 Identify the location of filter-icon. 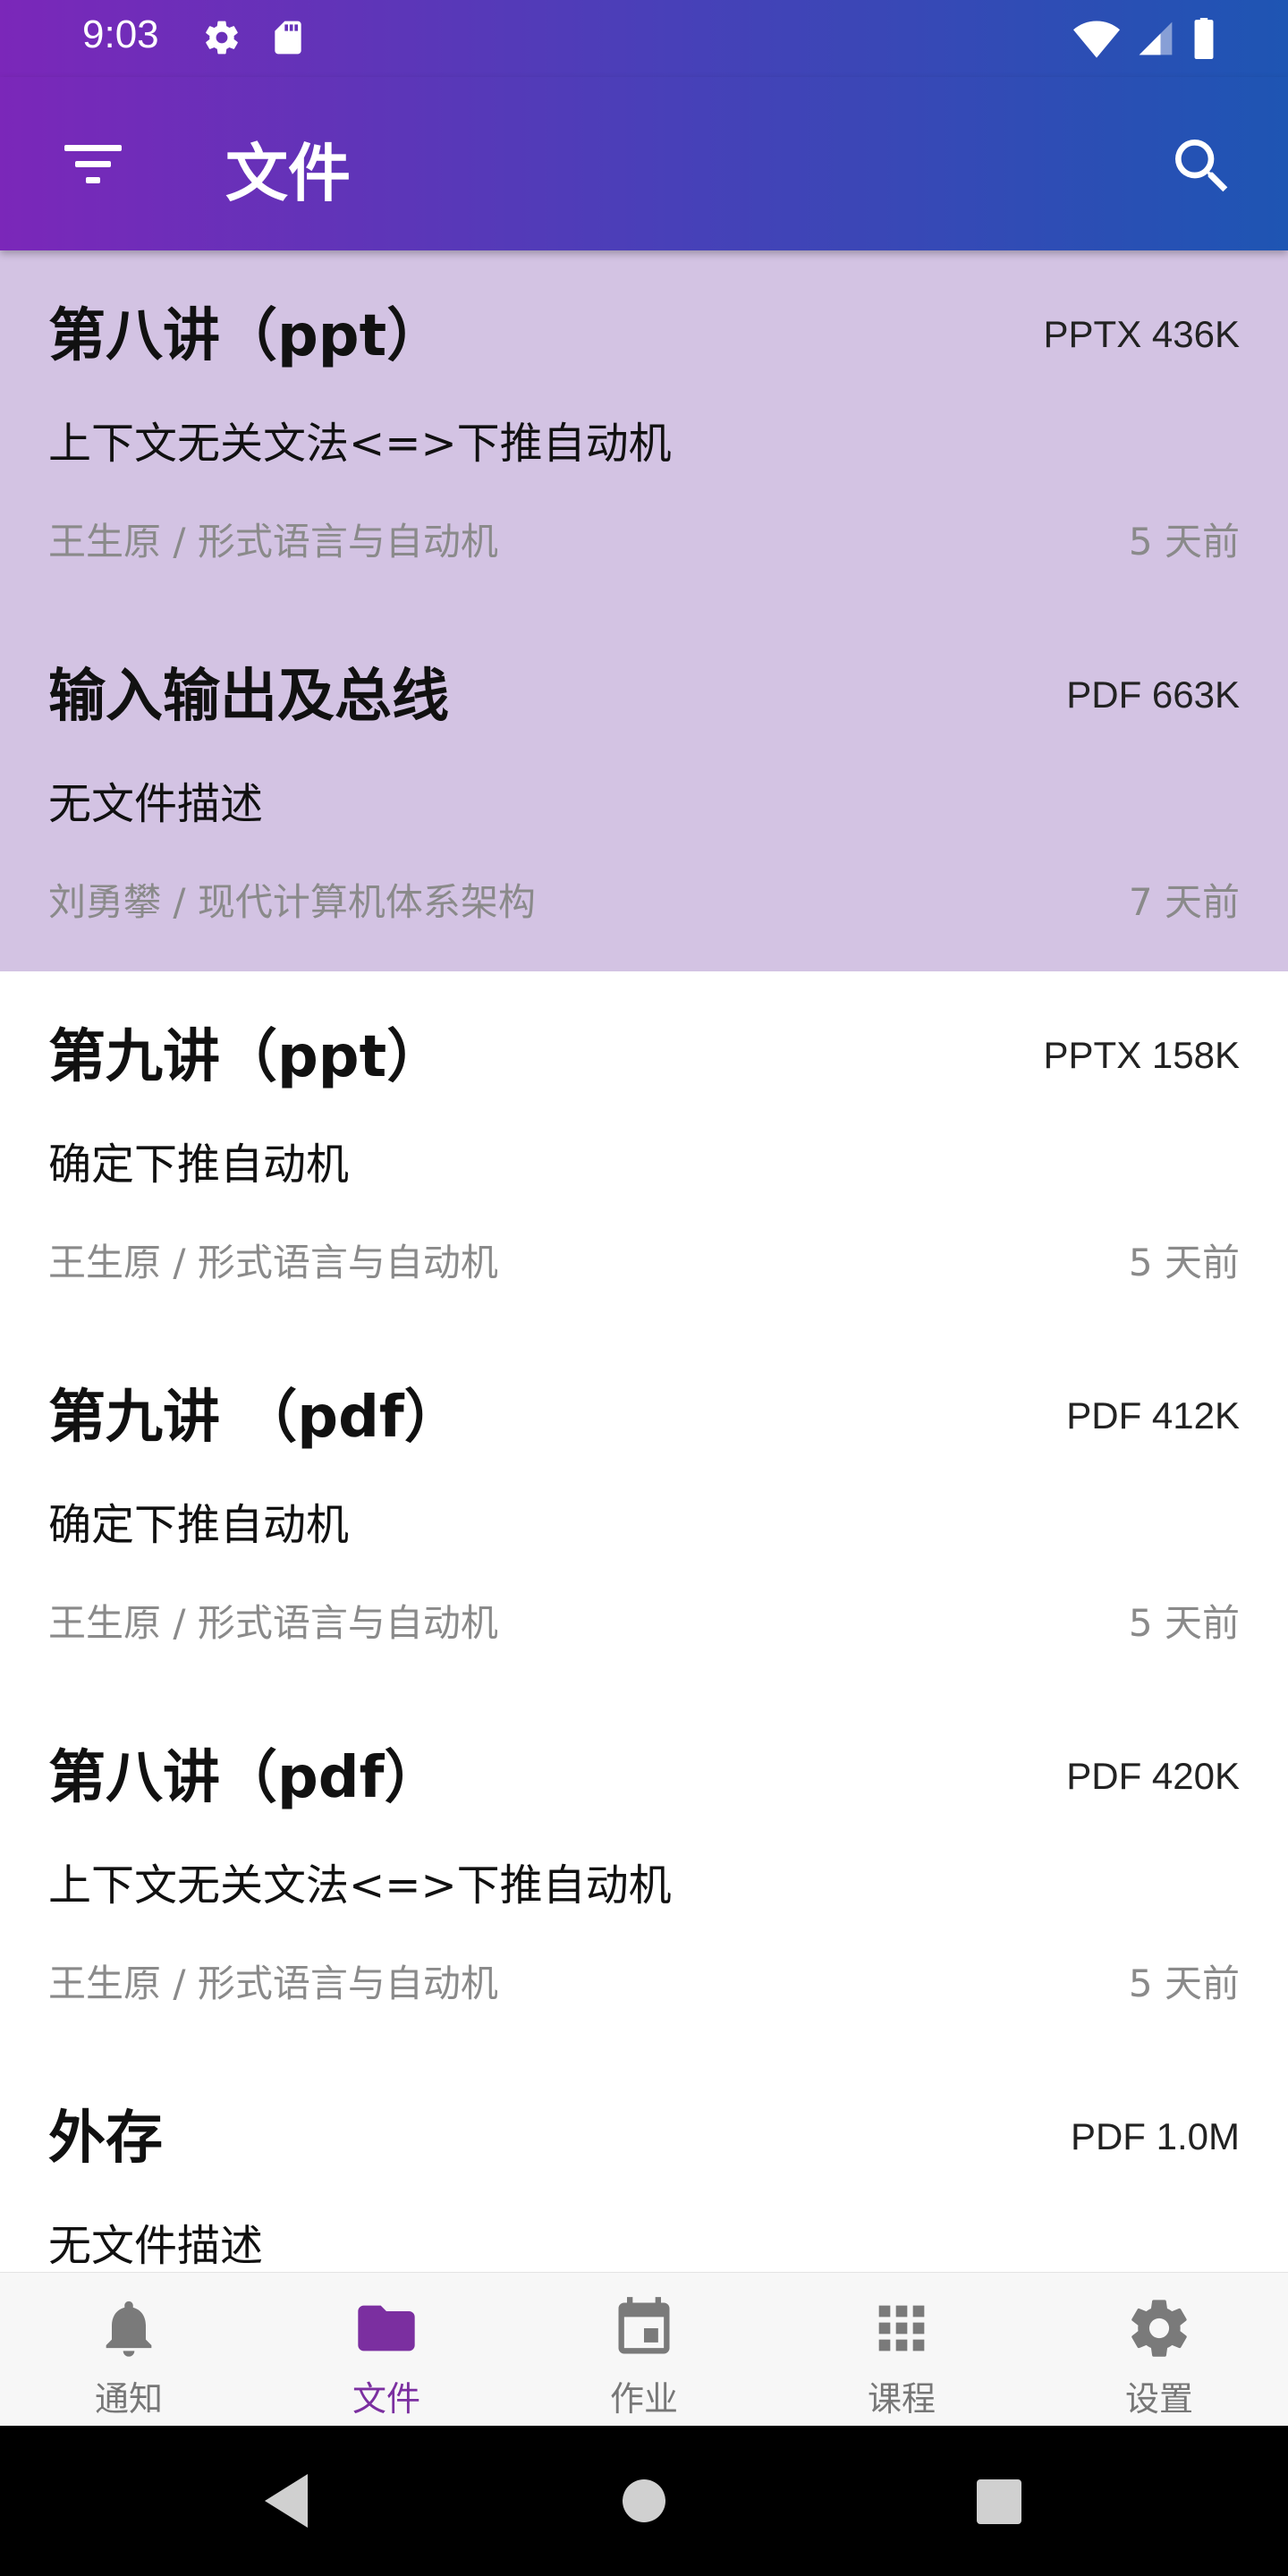
(93, 164).